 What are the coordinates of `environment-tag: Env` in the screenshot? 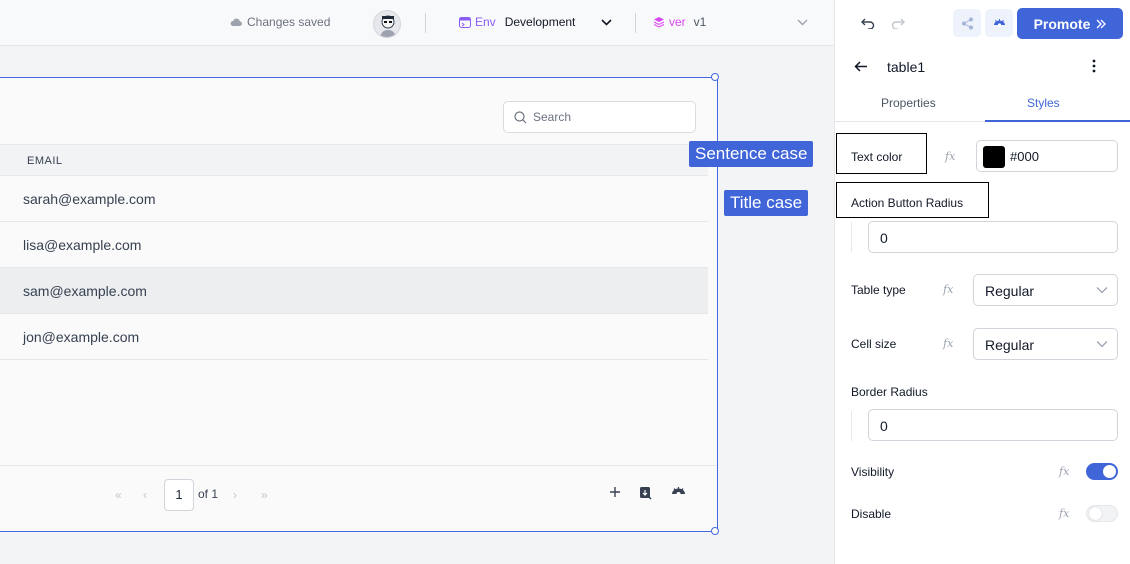 It's located at (485, 22).